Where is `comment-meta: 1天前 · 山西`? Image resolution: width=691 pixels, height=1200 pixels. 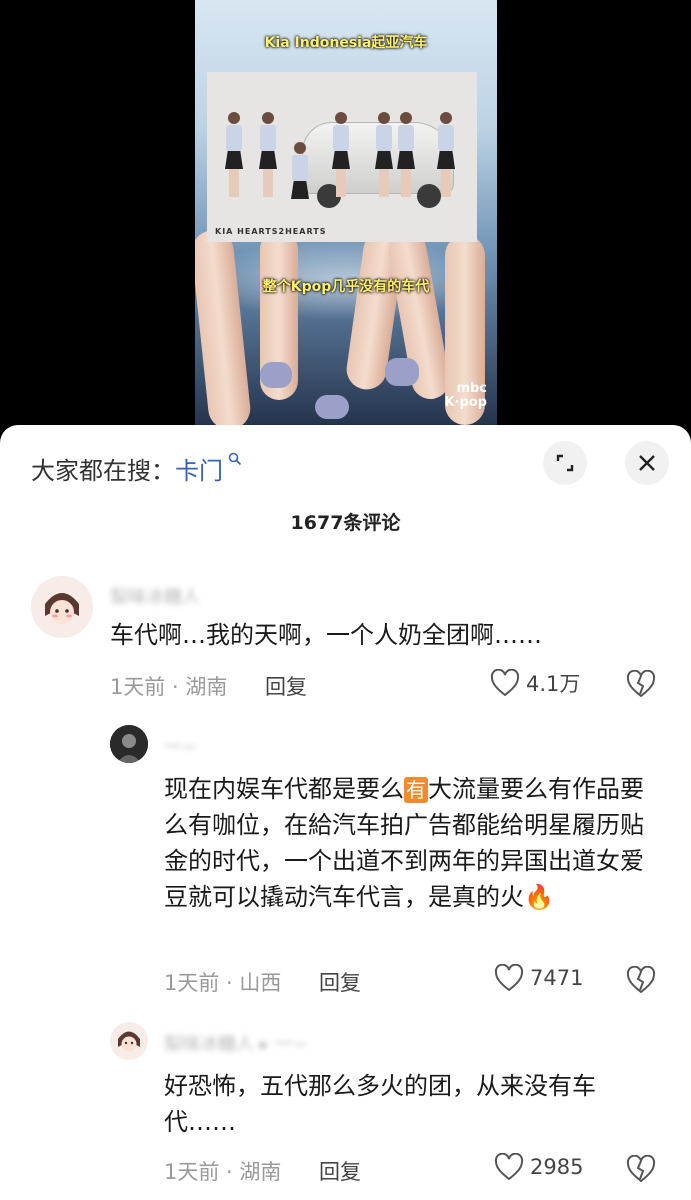
comment-meta: 1天前 · 山西 is located at coordinates (223, 983).